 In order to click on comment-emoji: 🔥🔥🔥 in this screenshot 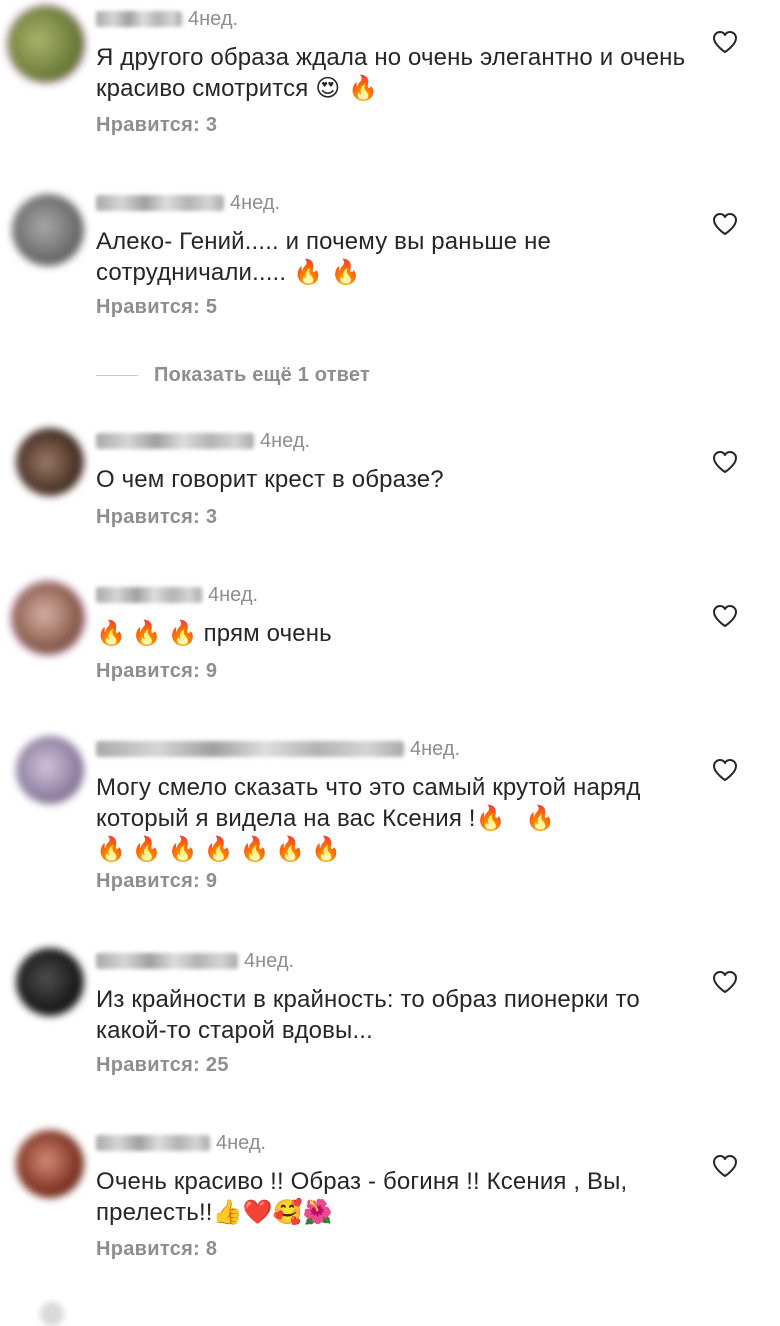, I will do `click(150, 633)`.